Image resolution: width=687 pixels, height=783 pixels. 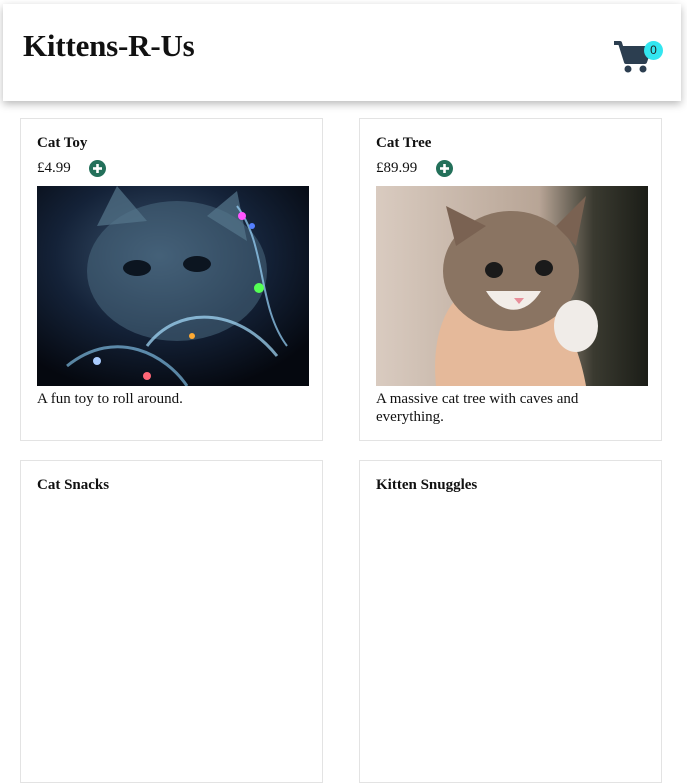 I want to click on site-header: Kittens-R-Us 0, so click(x=342, y=52).